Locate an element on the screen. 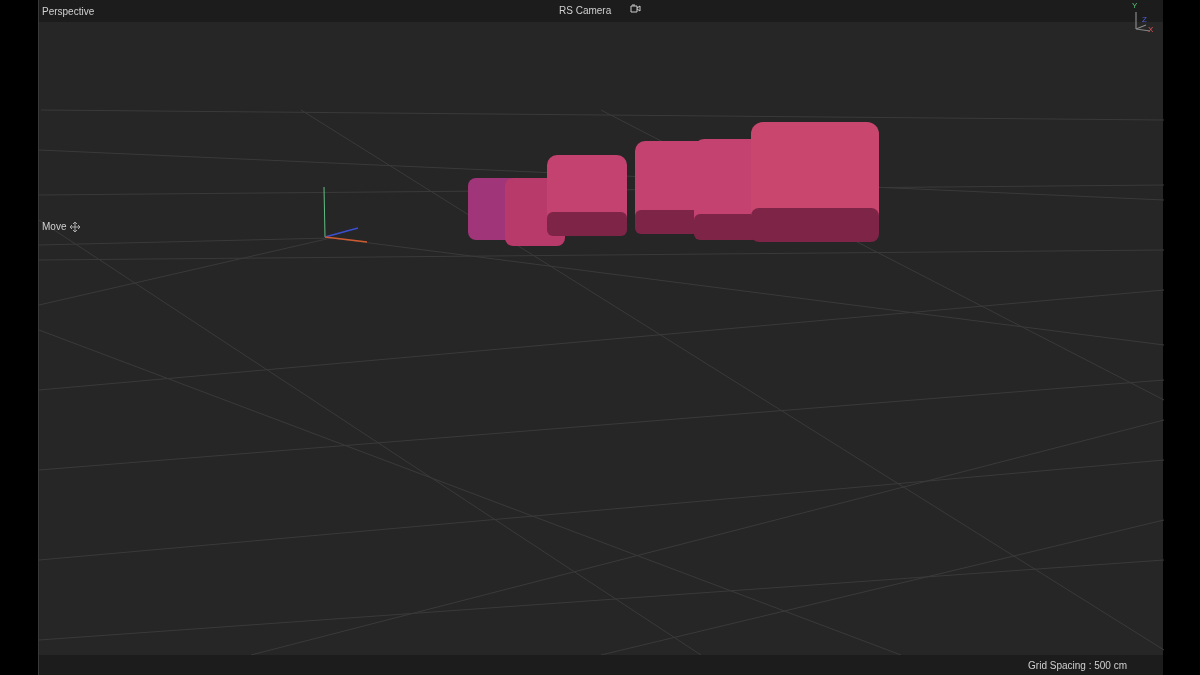 The image size is (1200, 675). tool-name: Move is located at coordinates (54, 227).